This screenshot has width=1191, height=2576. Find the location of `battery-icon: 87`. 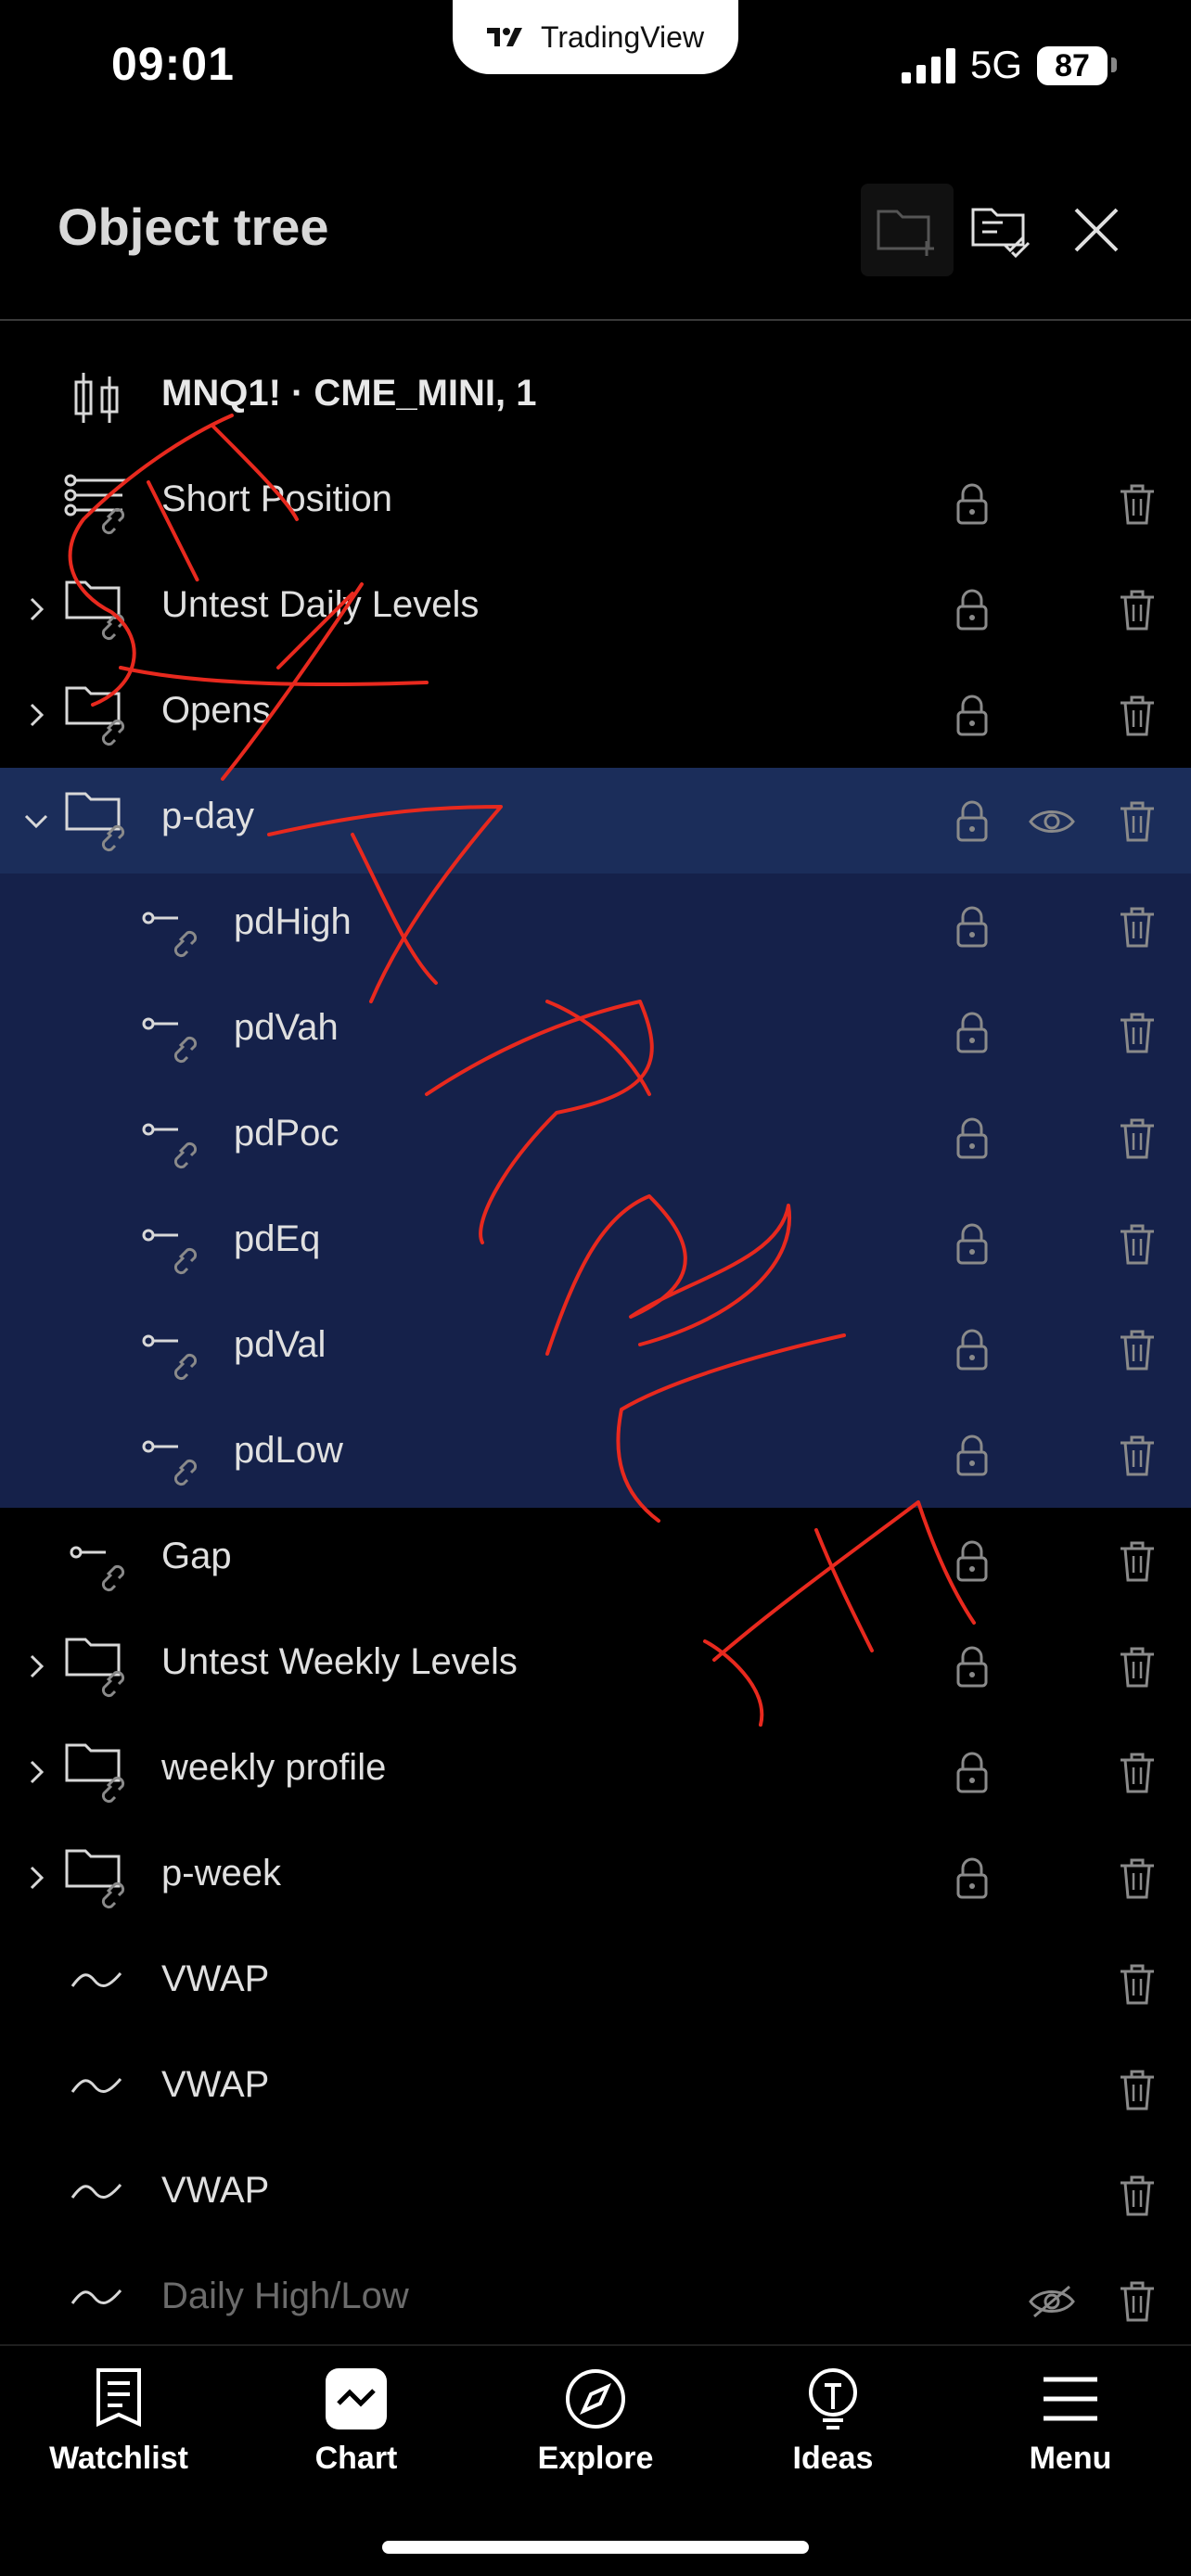

battery-icon: 87 is located at coordinates (1073, 66).